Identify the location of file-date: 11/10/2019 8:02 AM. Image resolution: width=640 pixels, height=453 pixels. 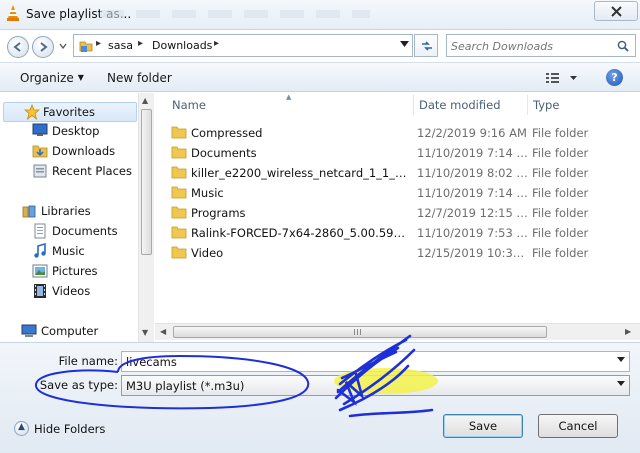
(473, 173).